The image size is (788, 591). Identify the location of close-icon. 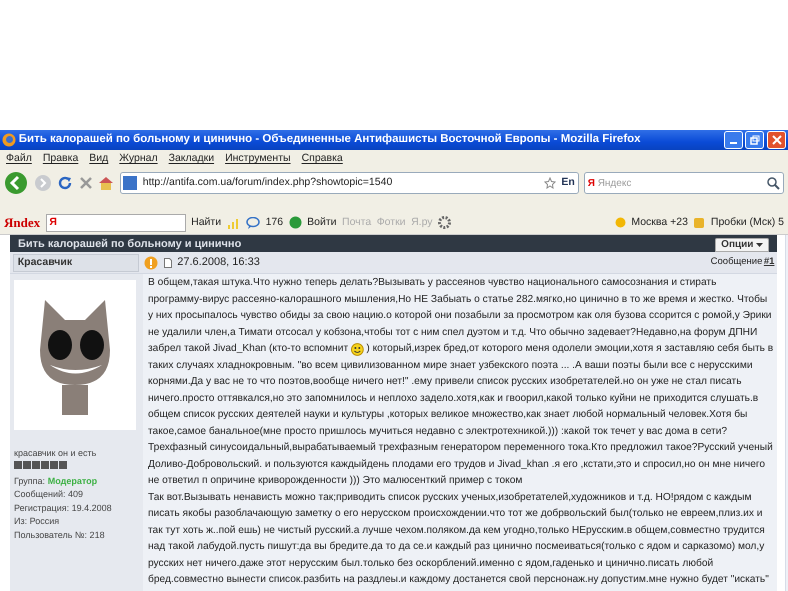
(777, 140).